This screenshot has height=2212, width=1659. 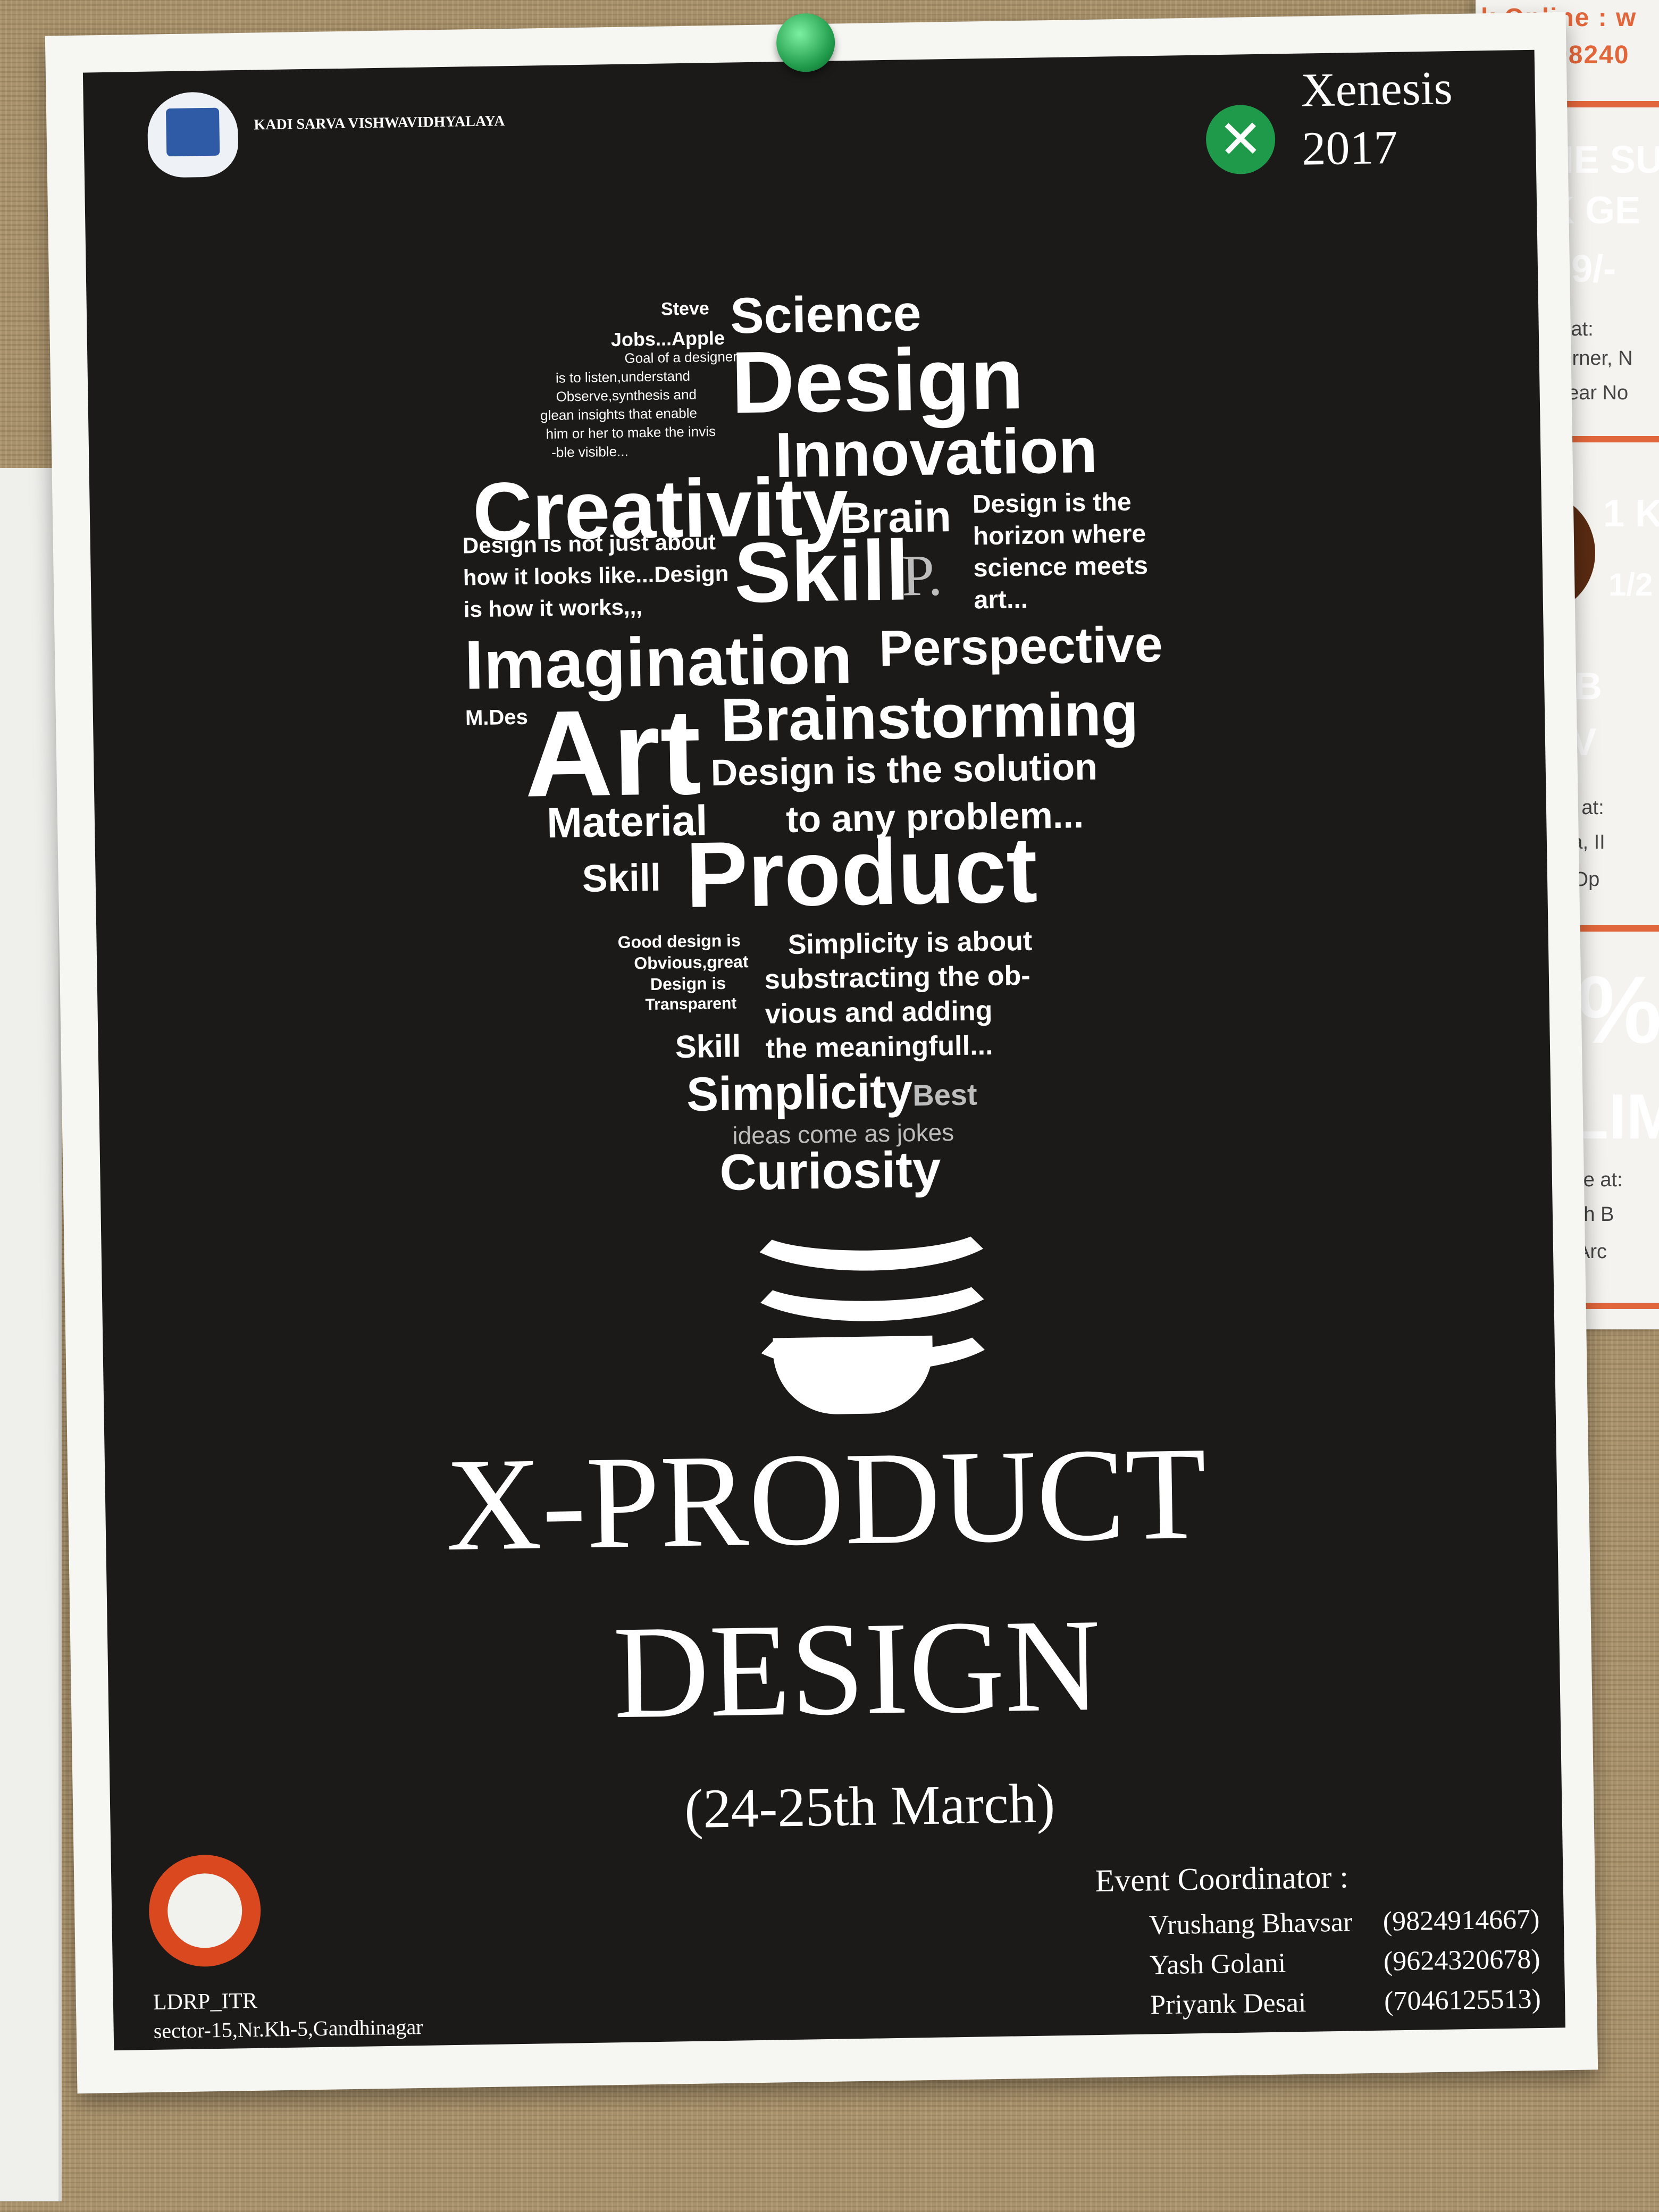 What do you see at coordinates (922, 575) in the screenshot?
I see `bulb-word: P.` at bounding box center [922, 575].